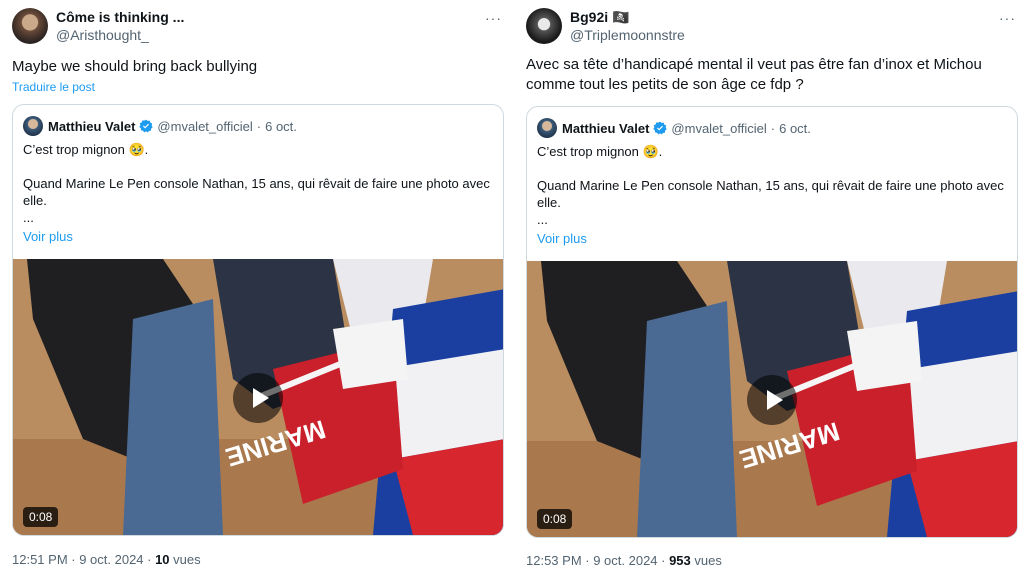 The image size is (1024, 578). I want to click on tweet-header: Côme is thinking ... @Aristhought_ ···, so click(259, 26).